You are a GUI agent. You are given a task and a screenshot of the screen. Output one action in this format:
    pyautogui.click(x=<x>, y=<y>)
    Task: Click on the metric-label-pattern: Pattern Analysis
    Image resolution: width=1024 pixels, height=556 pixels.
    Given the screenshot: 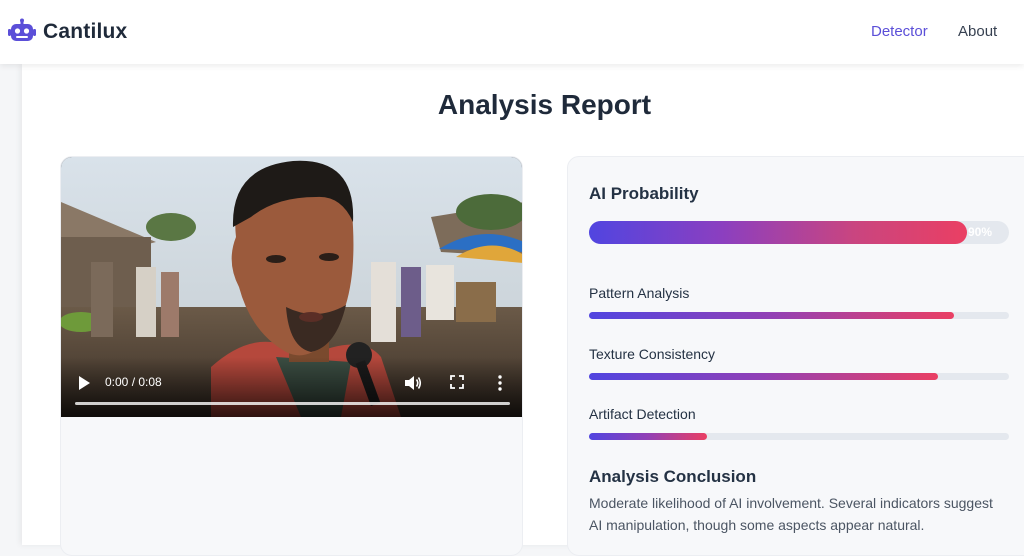 What is the action you would take?
    pyautogui.click(x=639, y=293)
    